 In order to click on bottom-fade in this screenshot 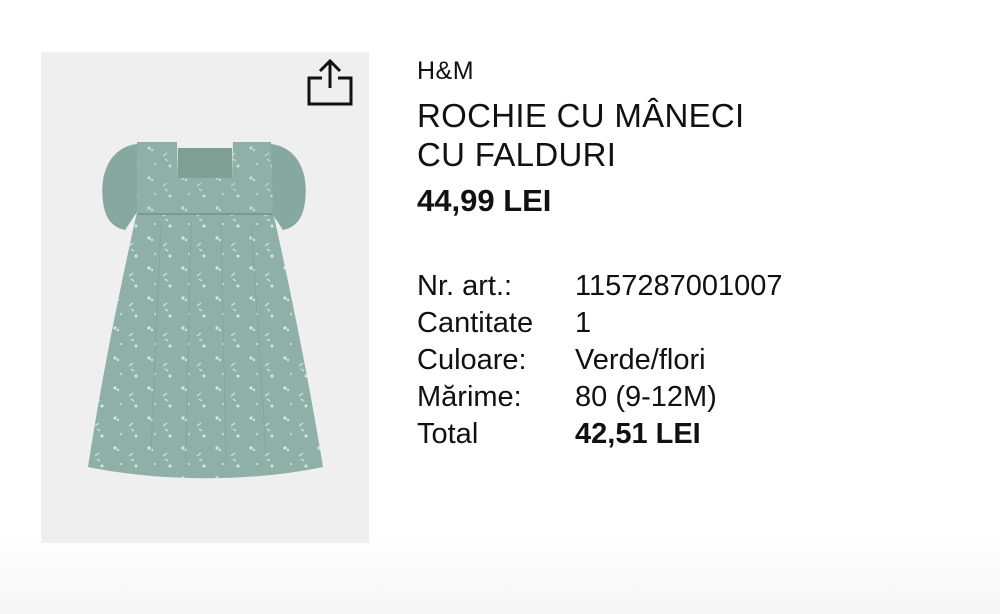, I will do `click(500, 574)`.